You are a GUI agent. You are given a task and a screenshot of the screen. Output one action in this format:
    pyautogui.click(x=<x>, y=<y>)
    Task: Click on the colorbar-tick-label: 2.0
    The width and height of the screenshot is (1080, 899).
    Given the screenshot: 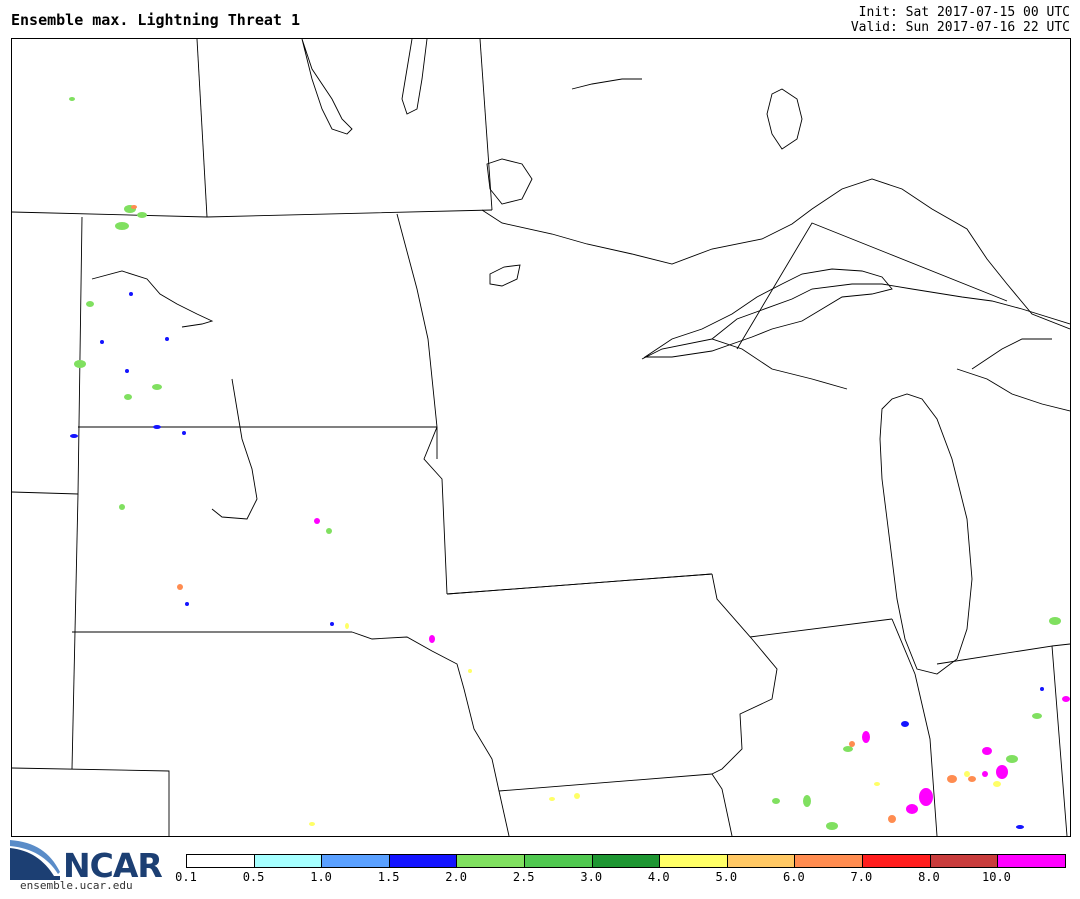 What is the action you would take?
    pyautogui.click(x=456, y=877)
    